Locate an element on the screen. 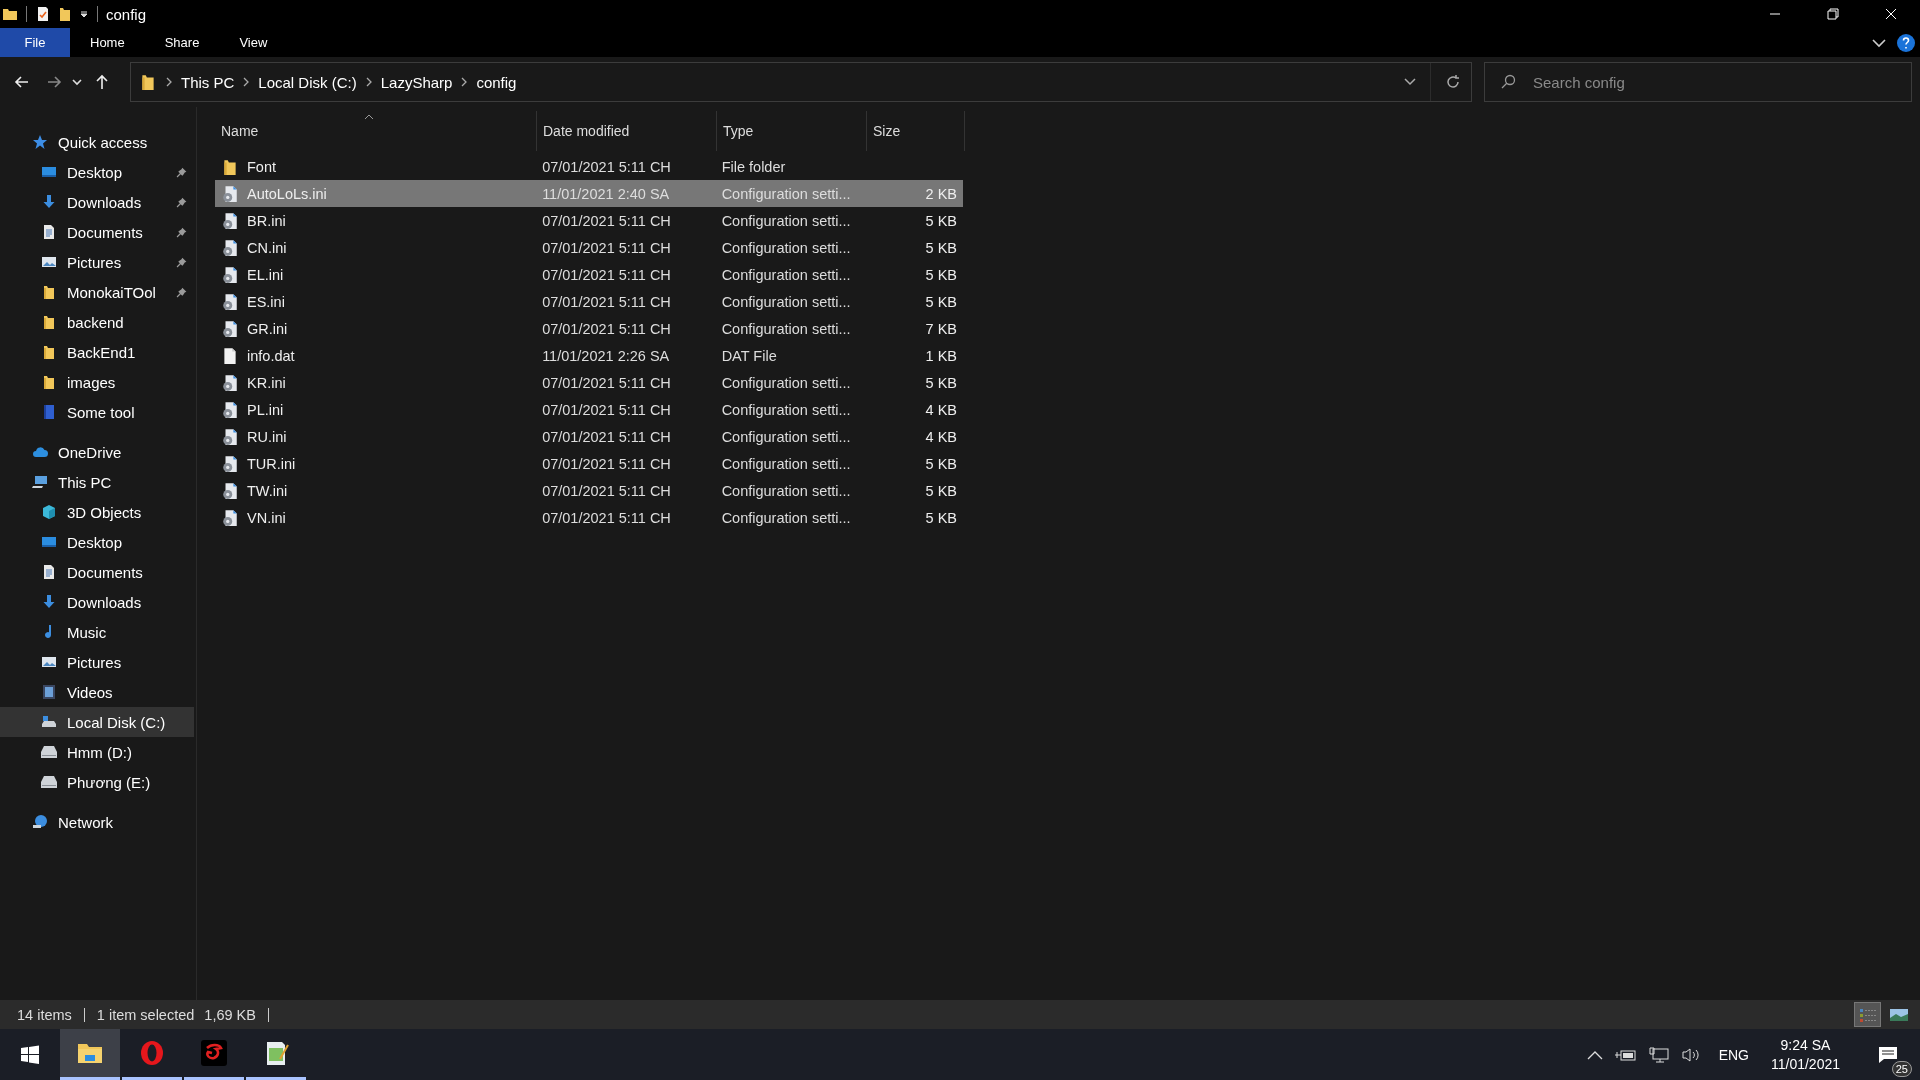  breadcrumb: config is located at coordinates (496, 82).